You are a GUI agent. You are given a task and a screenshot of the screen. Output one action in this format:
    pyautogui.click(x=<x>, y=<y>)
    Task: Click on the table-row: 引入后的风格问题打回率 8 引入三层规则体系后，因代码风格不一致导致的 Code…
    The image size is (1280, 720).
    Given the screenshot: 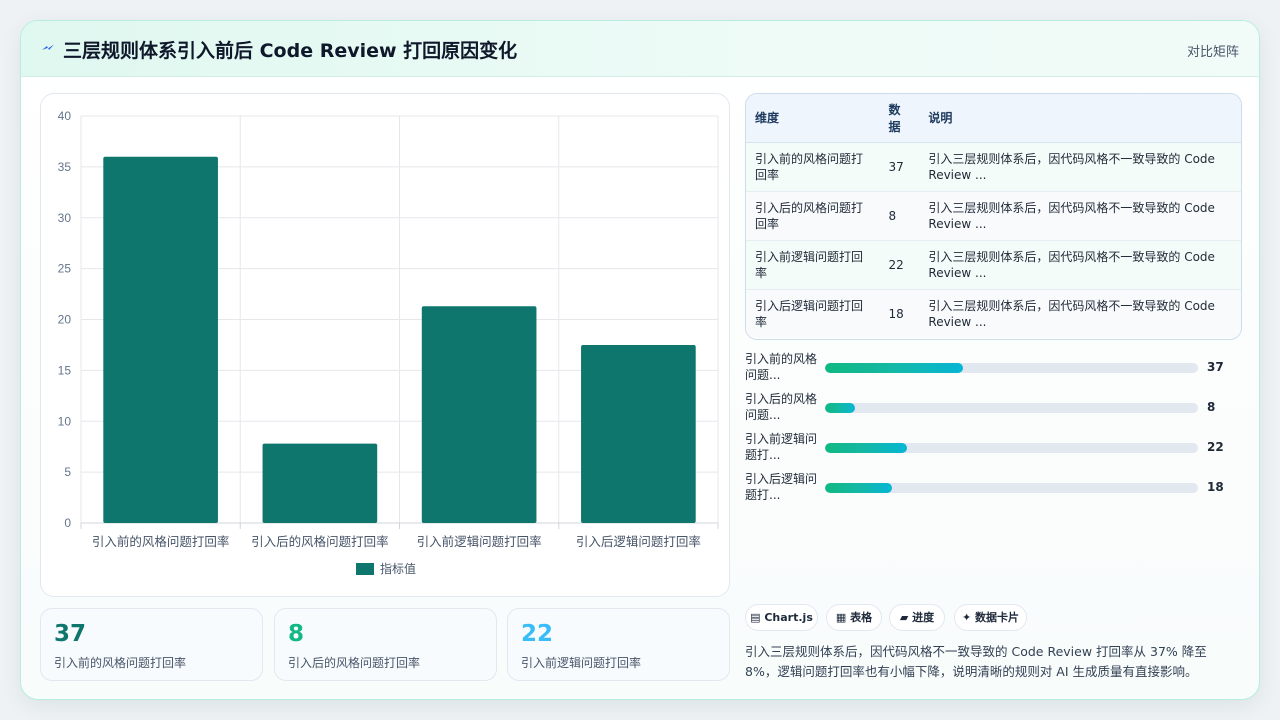 What is the action you would take?
    pyautogui.click(x=993, y=216)
    